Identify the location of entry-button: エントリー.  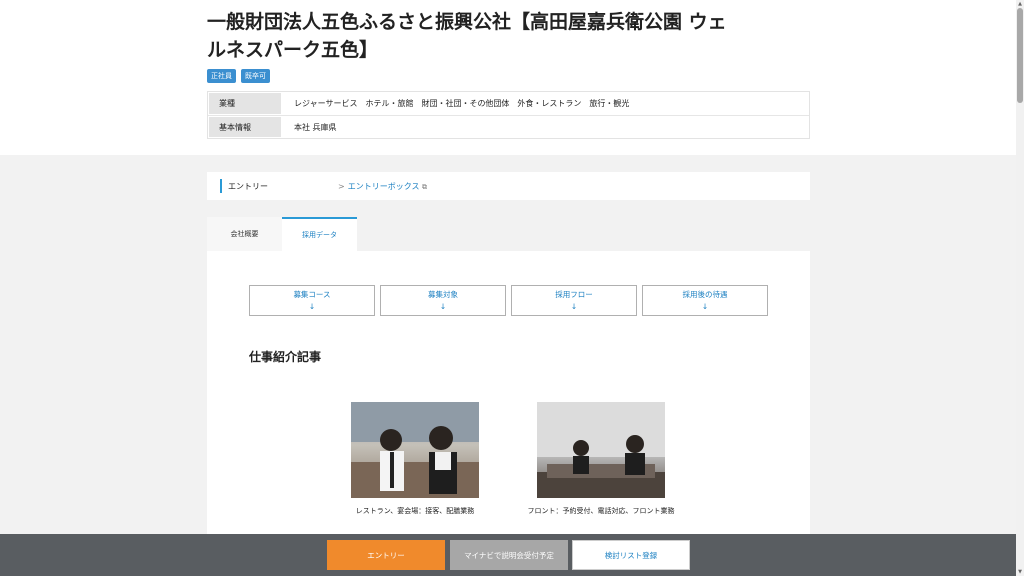
(386, 555).